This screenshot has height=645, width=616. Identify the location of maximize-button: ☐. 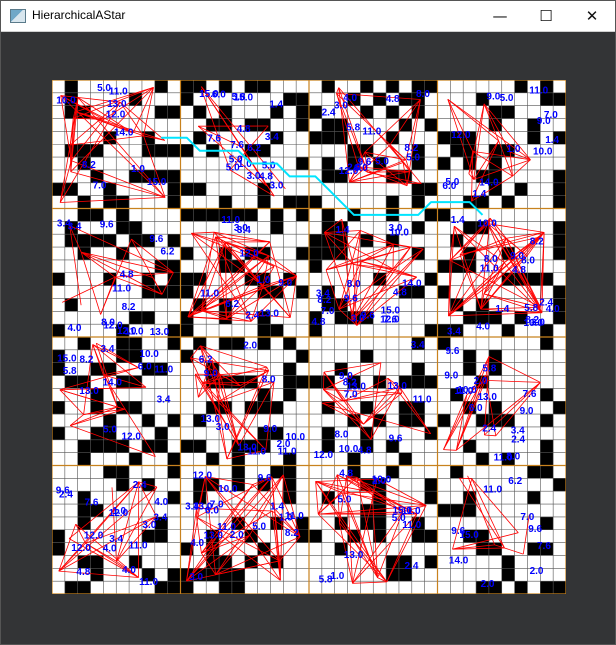
(546, 16).